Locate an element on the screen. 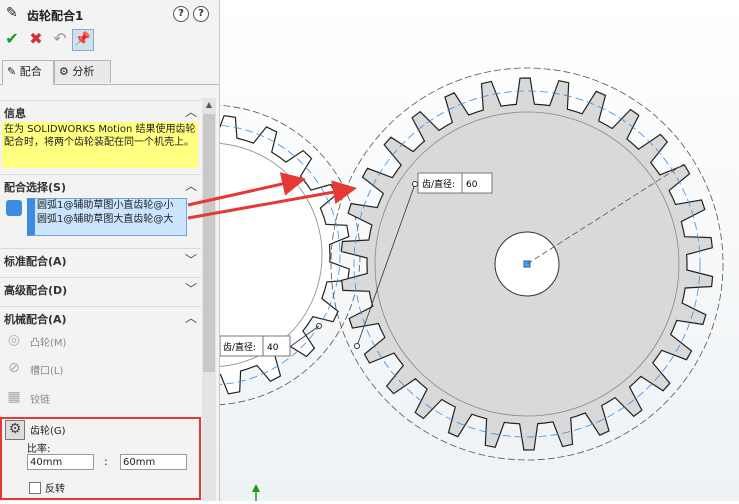  scroll-up-icon: ▲ is located at coordinates (209, 105).